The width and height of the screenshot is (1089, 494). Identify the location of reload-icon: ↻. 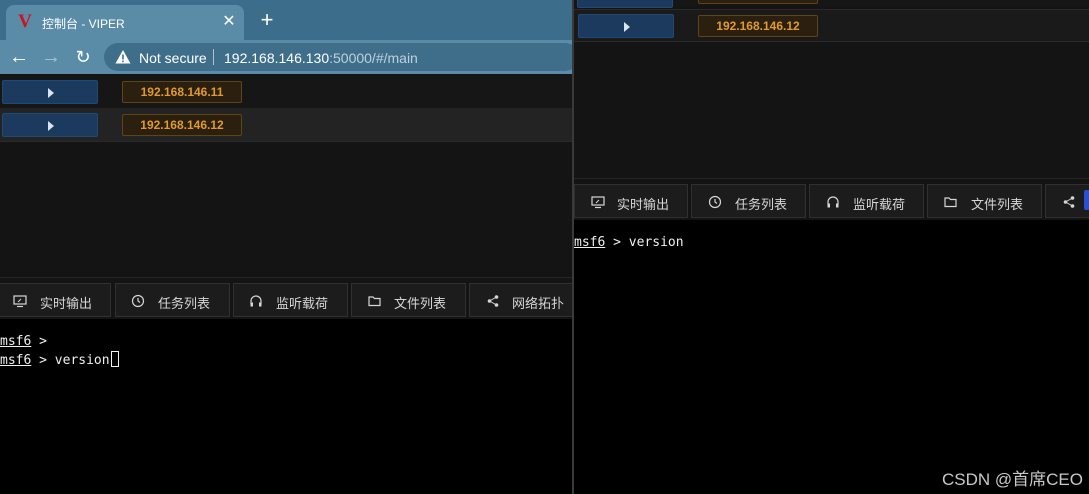
(83, 57).